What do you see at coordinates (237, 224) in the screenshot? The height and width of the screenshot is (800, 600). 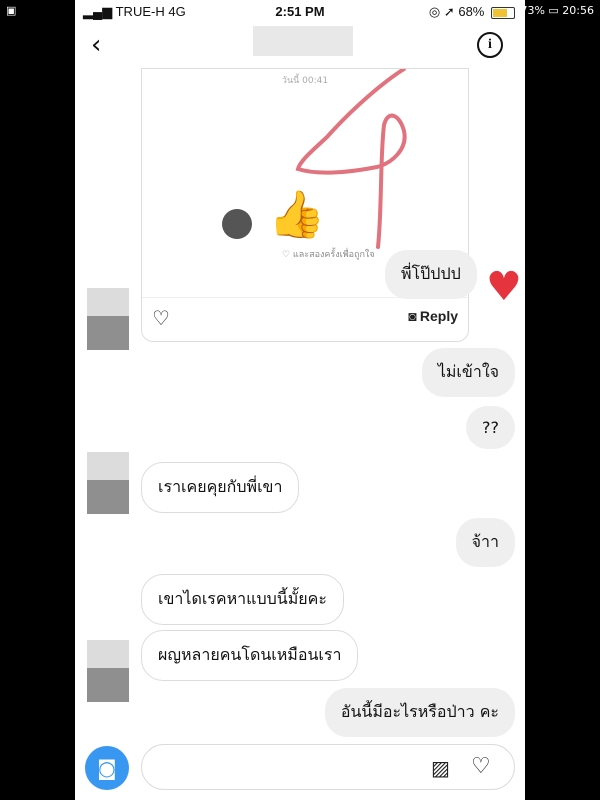 I see `story-avatar` at bounding box center [237, 224].